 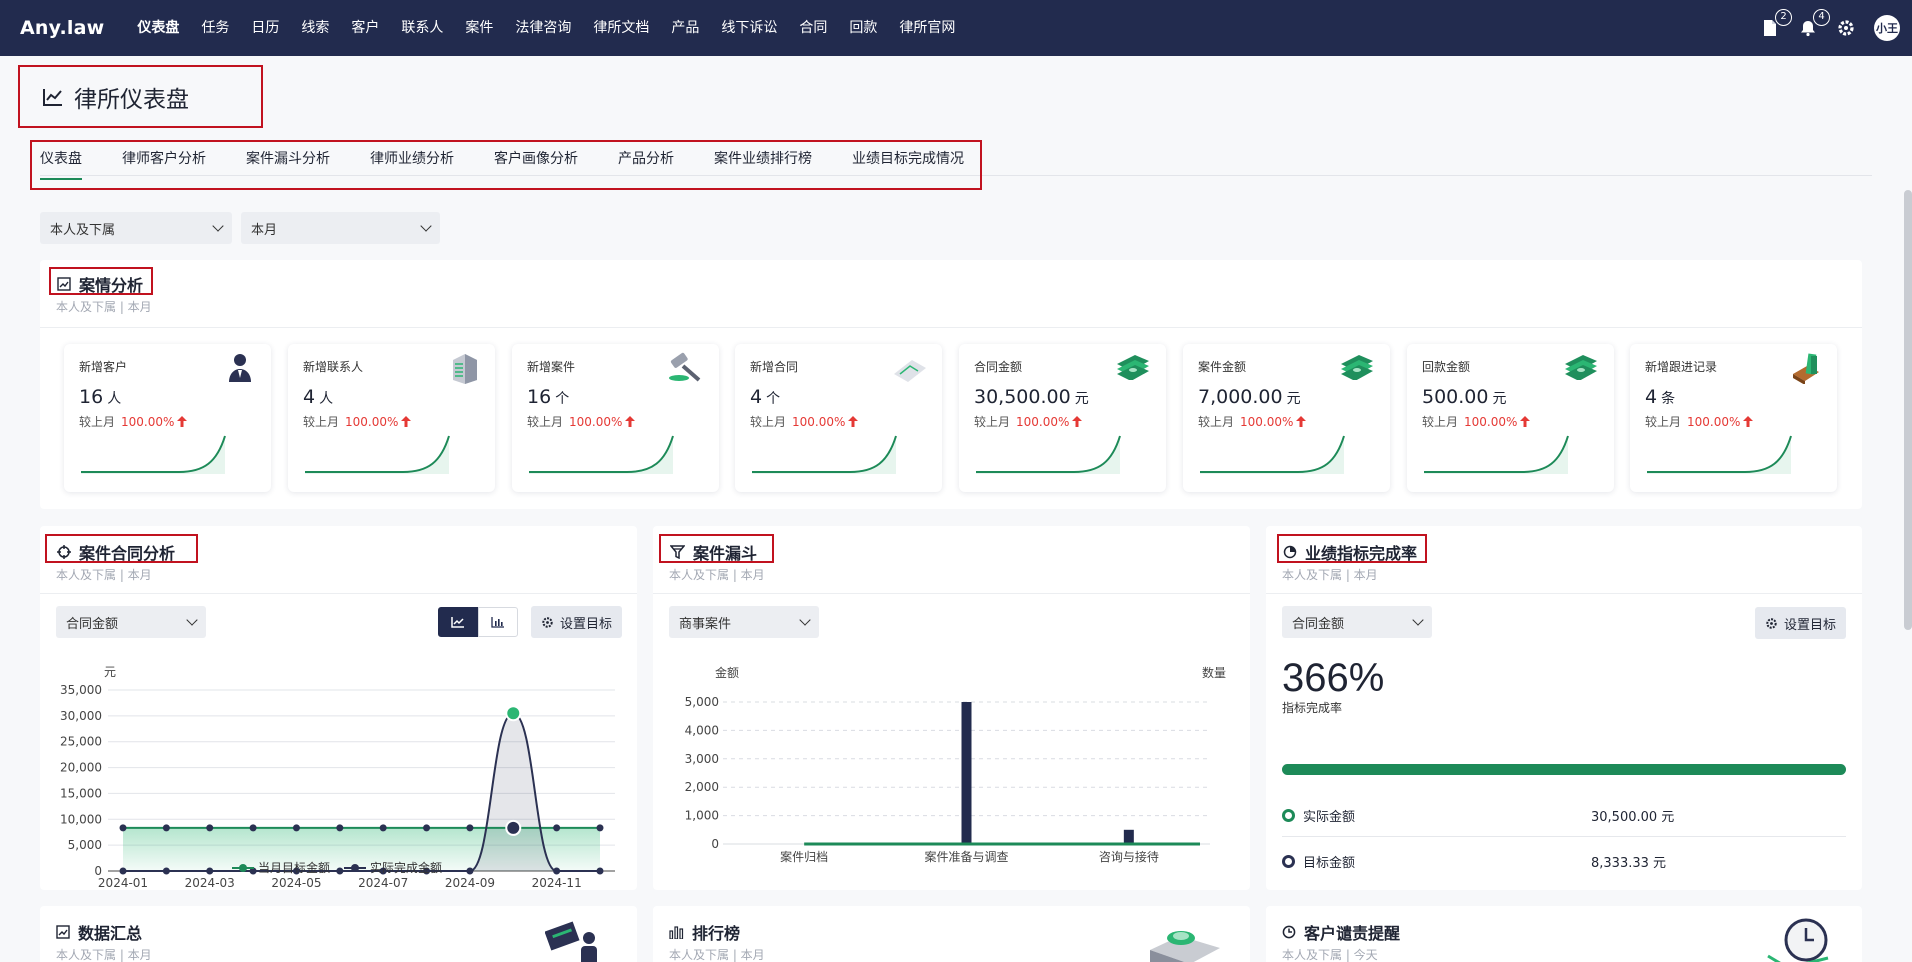 I want to click on stat-compare-label: 较上月, so click(x=992, y=422).